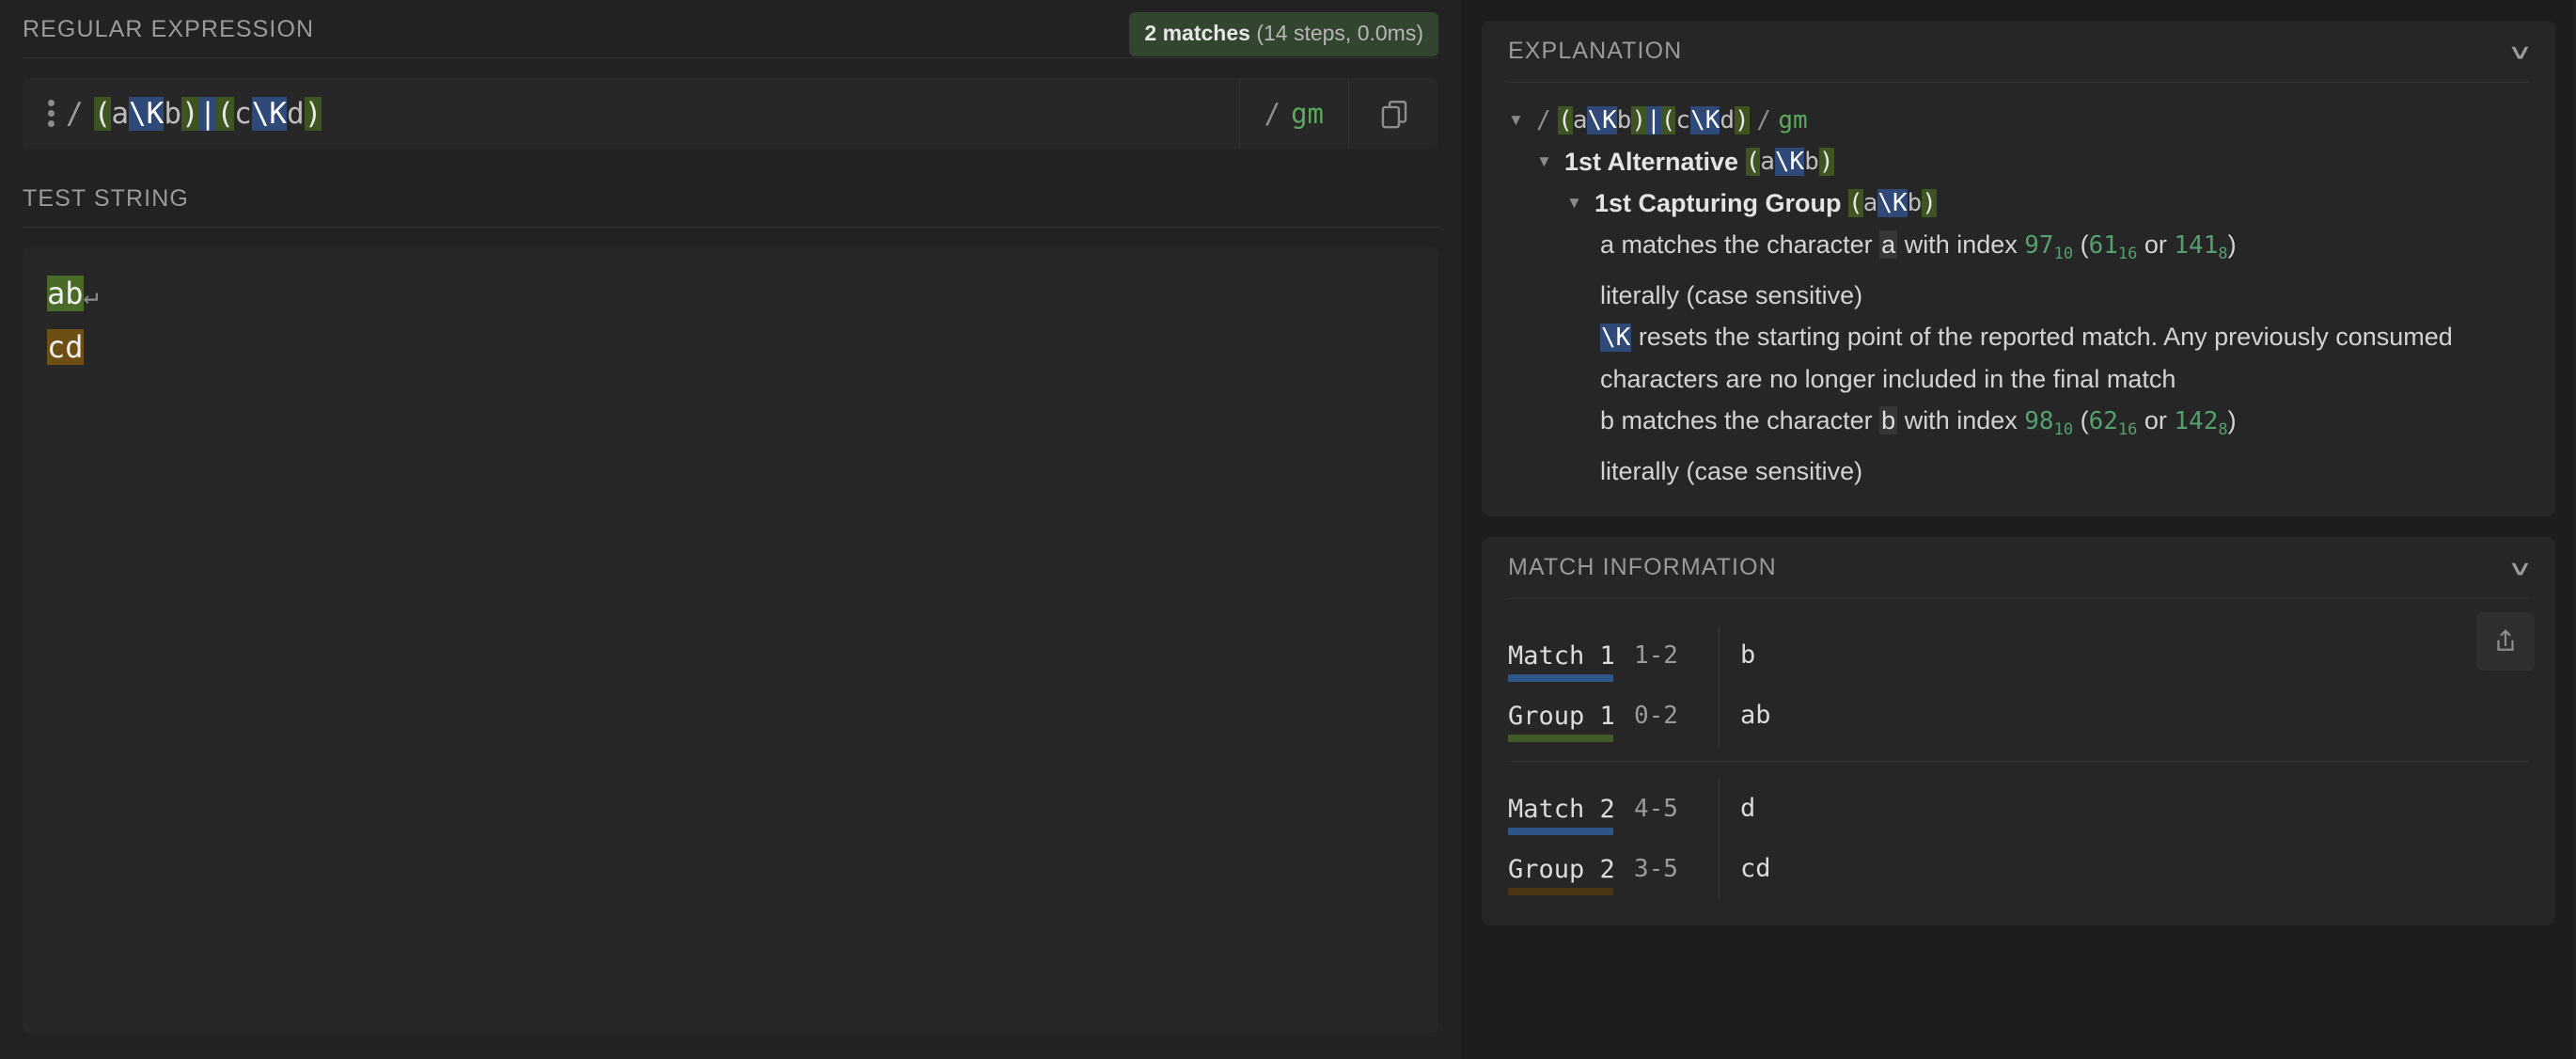  Describe the element at coordinates (1740, 244) in the screenshot. I see `a-match-pre: a matches the character` at that location.